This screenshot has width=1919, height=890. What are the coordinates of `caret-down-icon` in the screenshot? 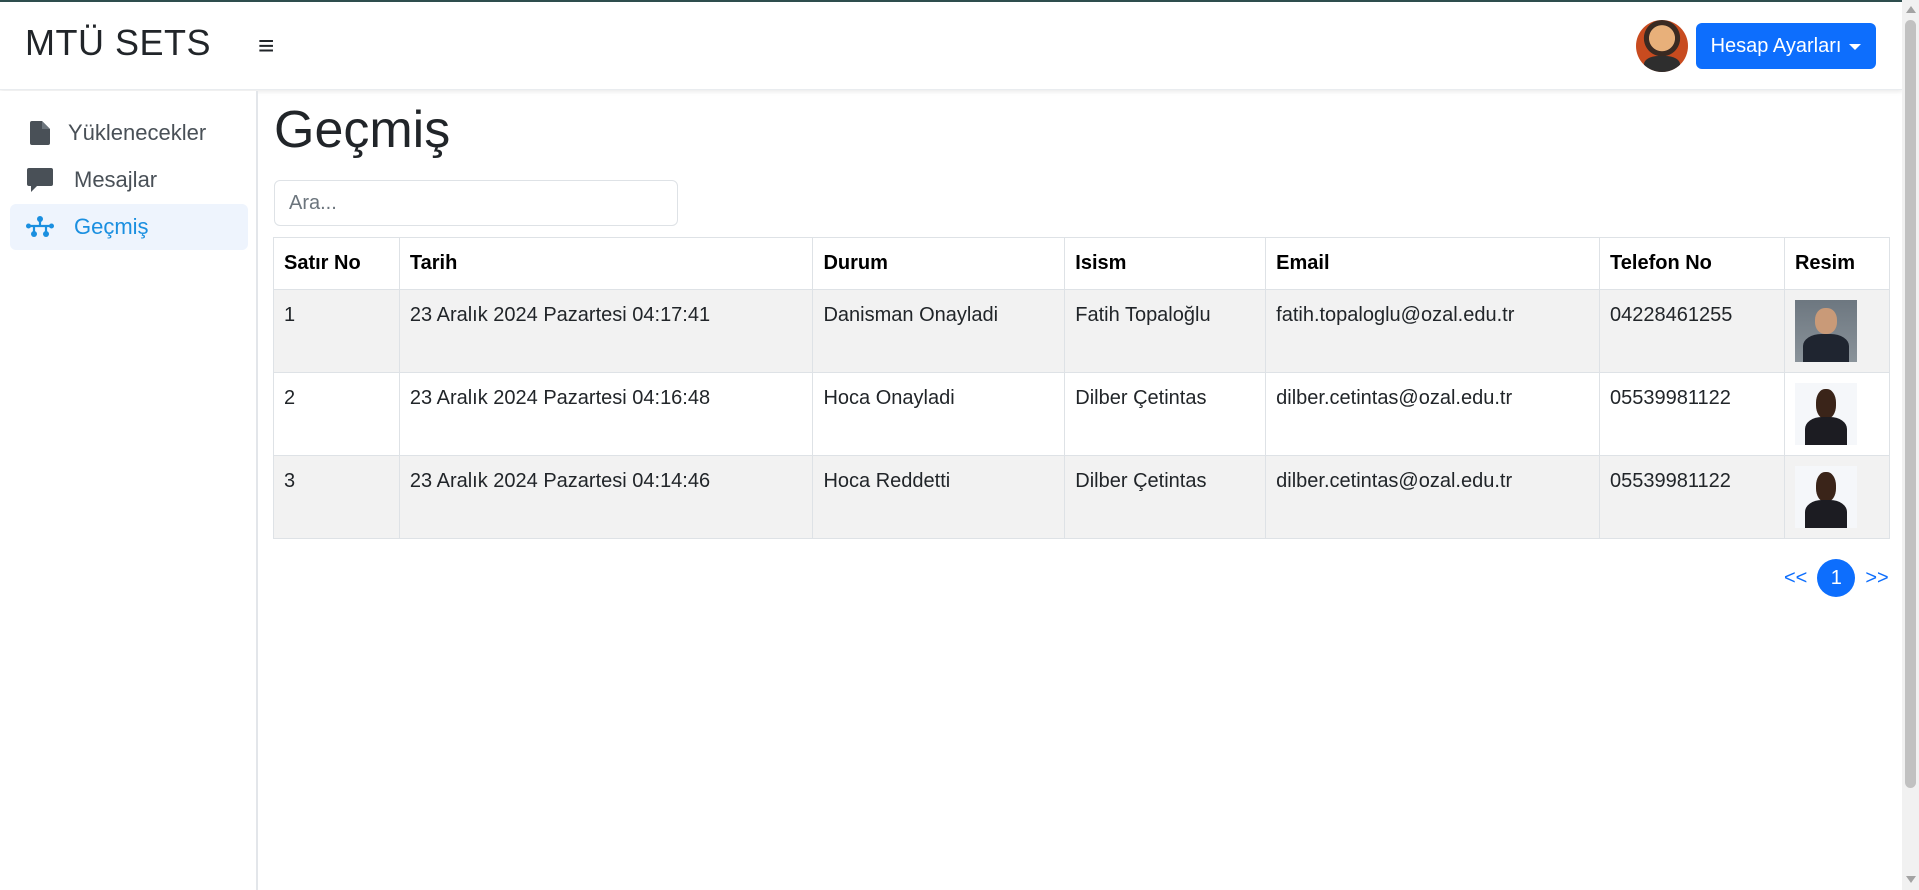 It's located at (1855, 47).